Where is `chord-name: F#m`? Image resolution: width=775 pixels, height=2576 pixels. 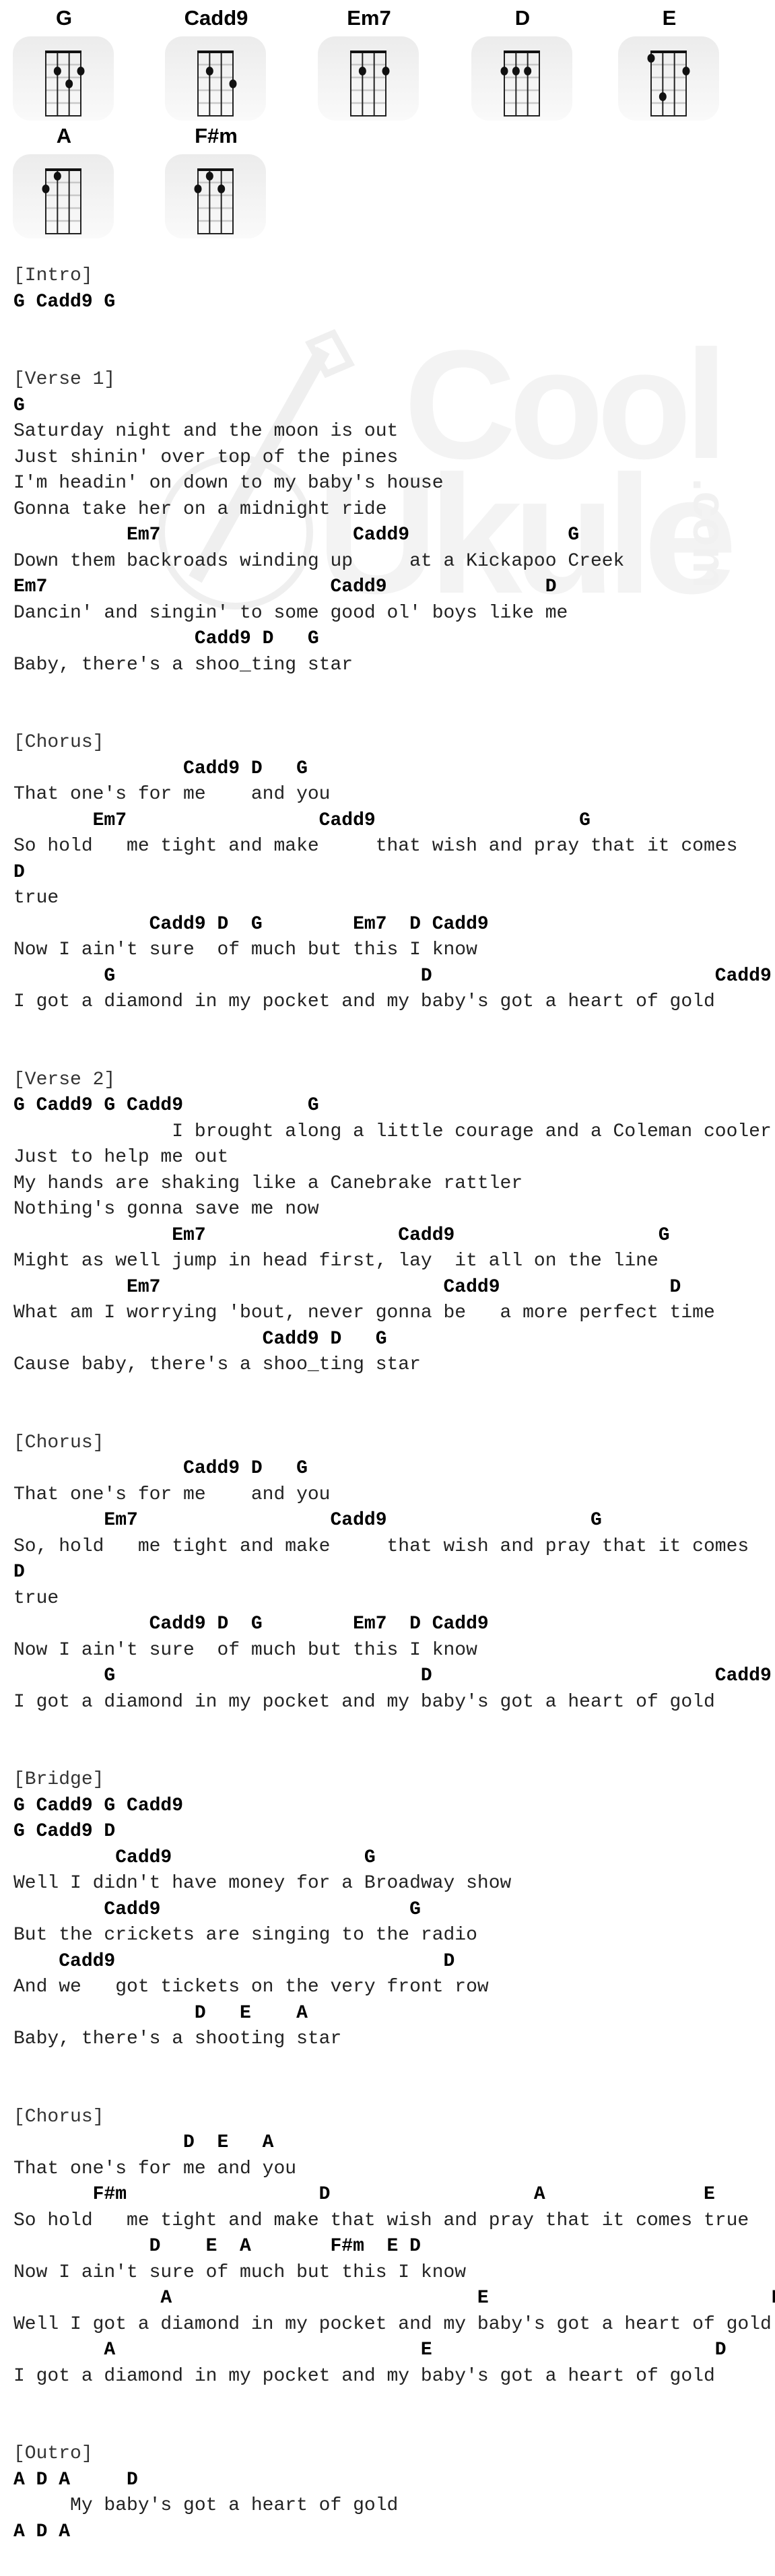 chord-name: F#m is located at coordinates (216, 135).